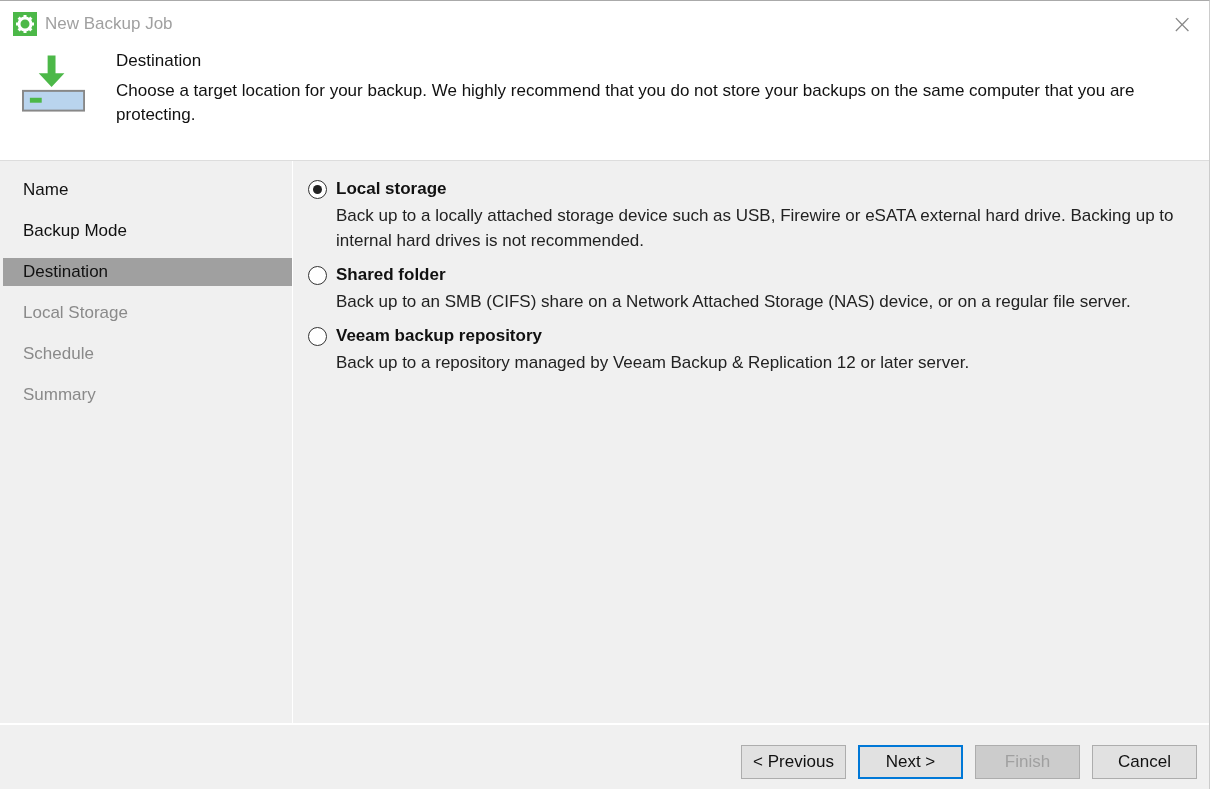  I want to click on close-button: ×, so click(1182, 24).